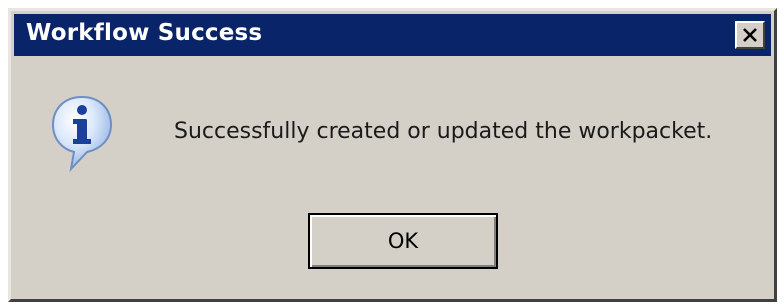 The height and width of the screenshot is (306, 783). I want to click on close-icon, so click(750, 35).